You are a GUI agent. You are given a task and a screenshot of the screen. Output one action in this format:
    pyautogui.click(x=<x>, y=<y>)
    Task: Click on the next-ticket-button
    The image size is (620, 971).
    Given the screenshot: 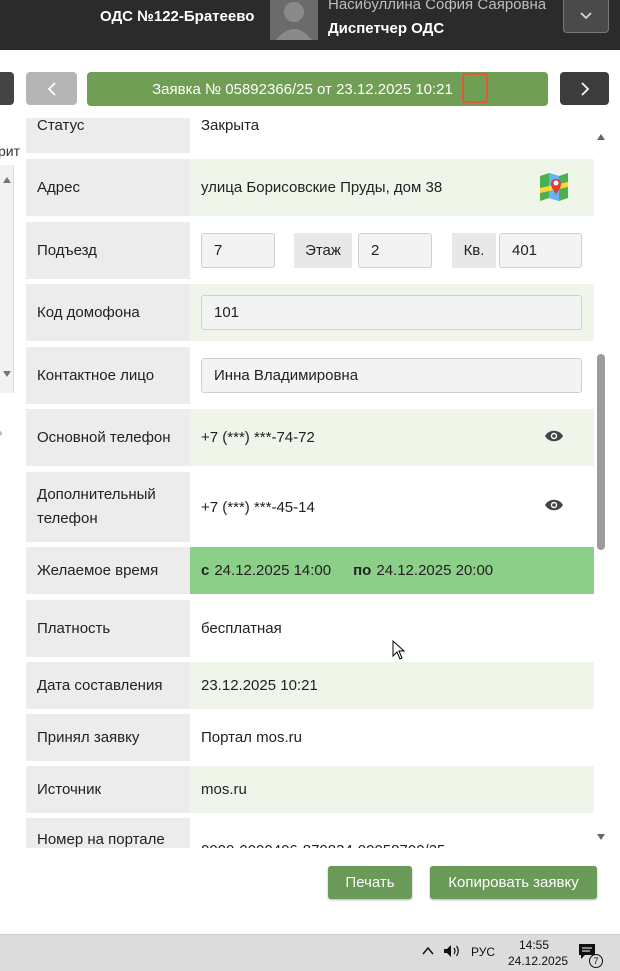 What is the action you would take?
    pyautogui.click(x=584, y=88)
    